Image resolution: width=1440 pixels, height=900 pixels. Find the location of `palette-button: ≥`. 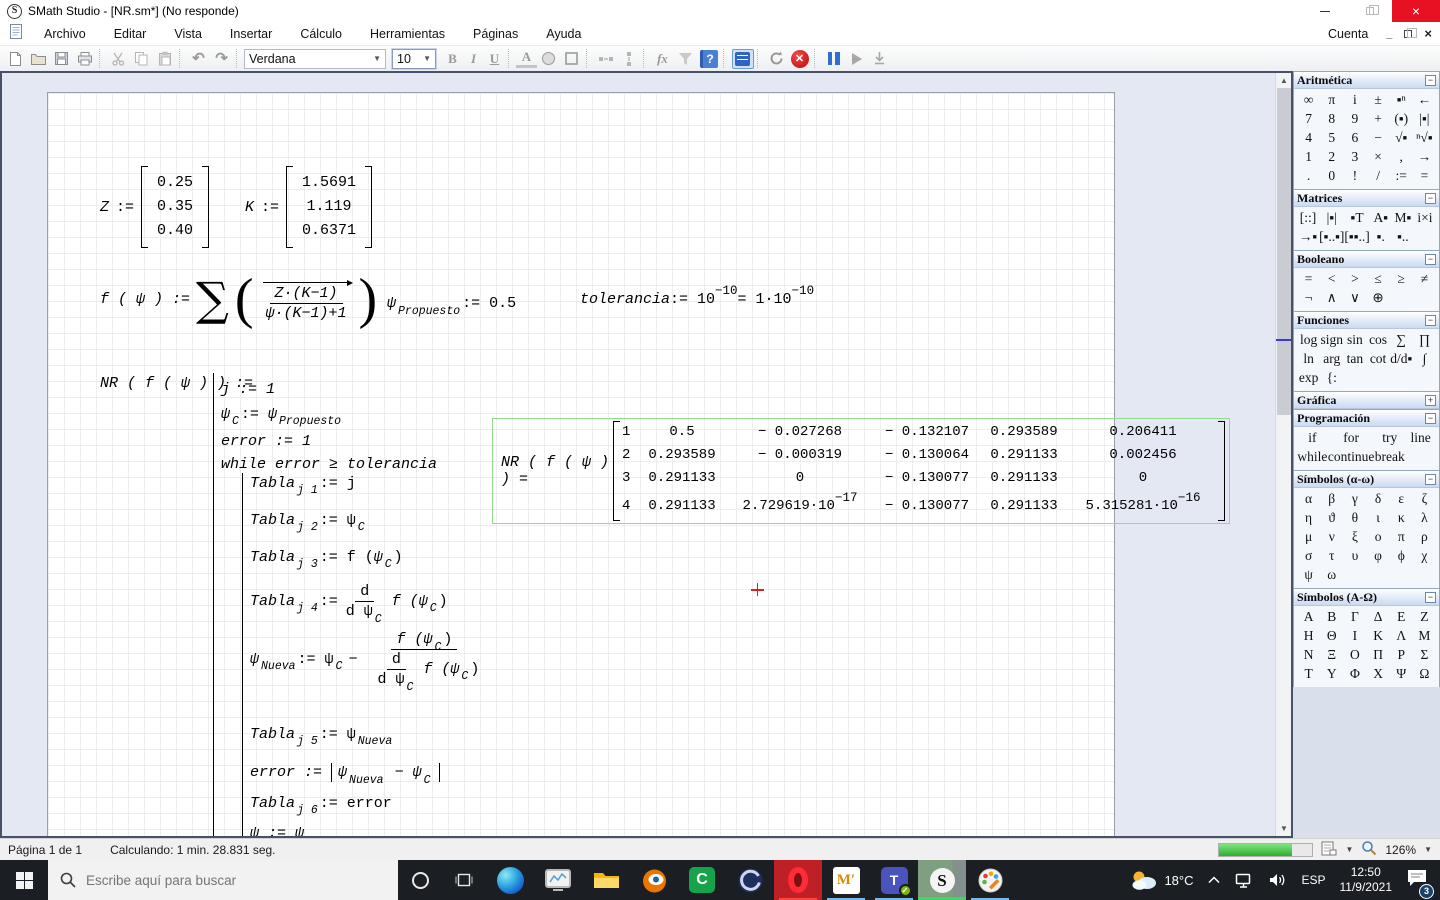

palette-button: ≥ is located at coordinates (1401, 279).